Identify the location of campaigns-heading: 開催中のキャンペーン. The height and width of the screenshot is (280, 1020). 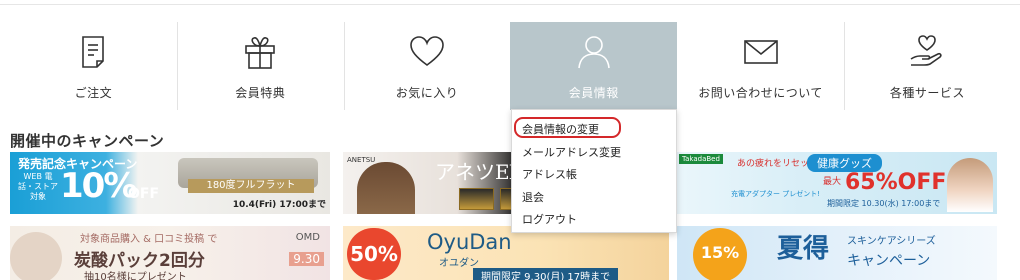
(87, 141).